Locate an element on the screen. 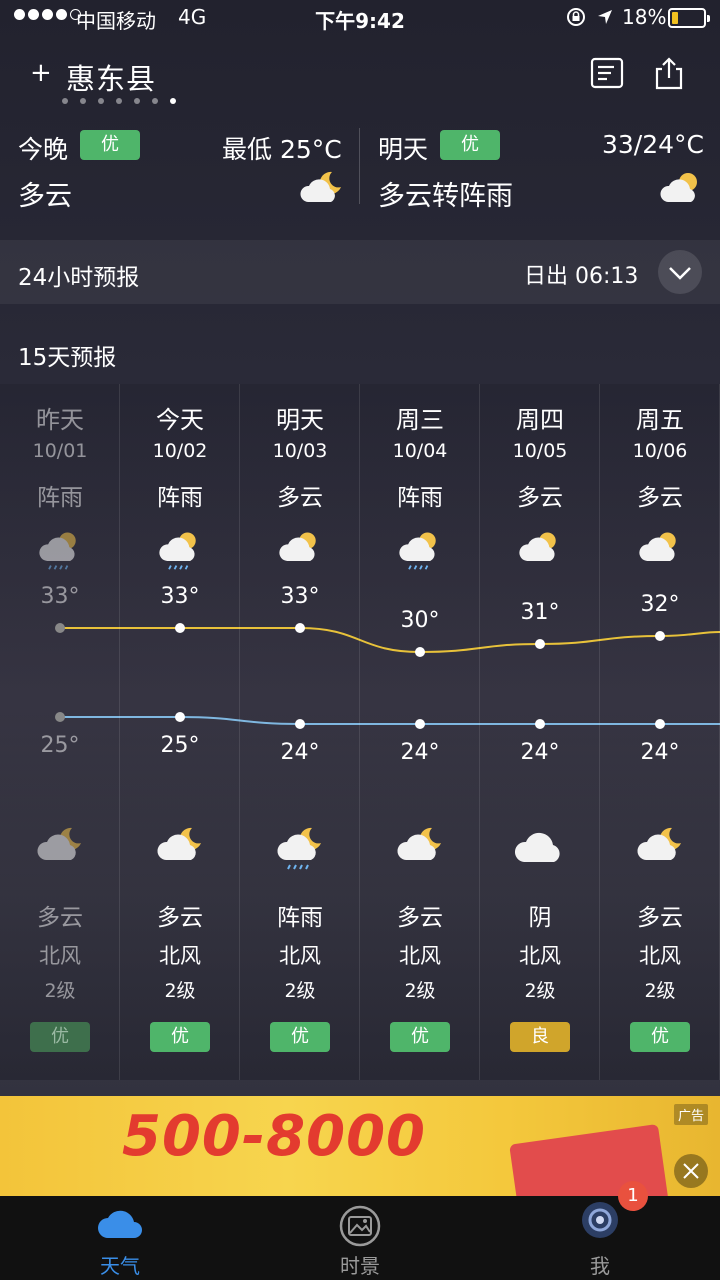 This screenshot has width=720, height=1280. high-temp-label: 32° is located at coordinates (660, 604).